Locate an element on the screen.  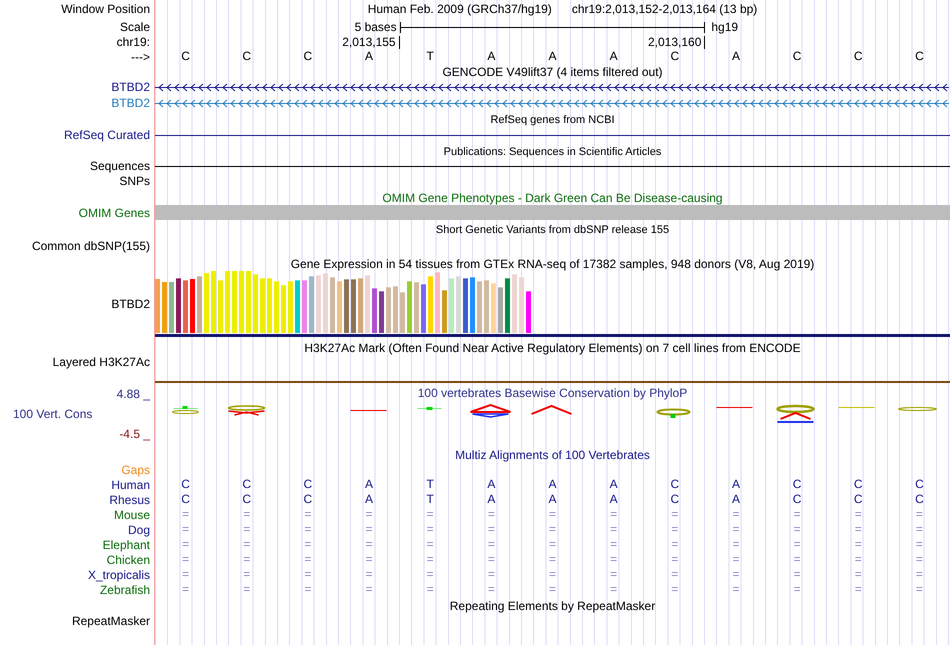
track-label: OMIM Genes is located at coordinates (114, 213).